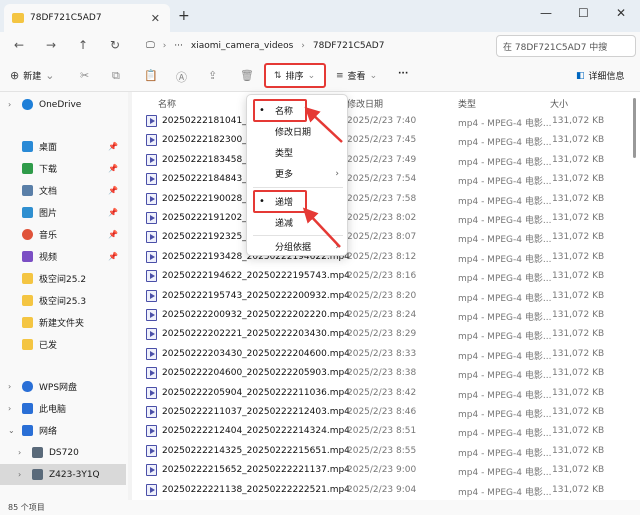 The width and height of the screenshot is (640, 515). Describe the element at coordinates (19, 45) in the screenshot. I see `back-arrow-icon: ←` at that location.